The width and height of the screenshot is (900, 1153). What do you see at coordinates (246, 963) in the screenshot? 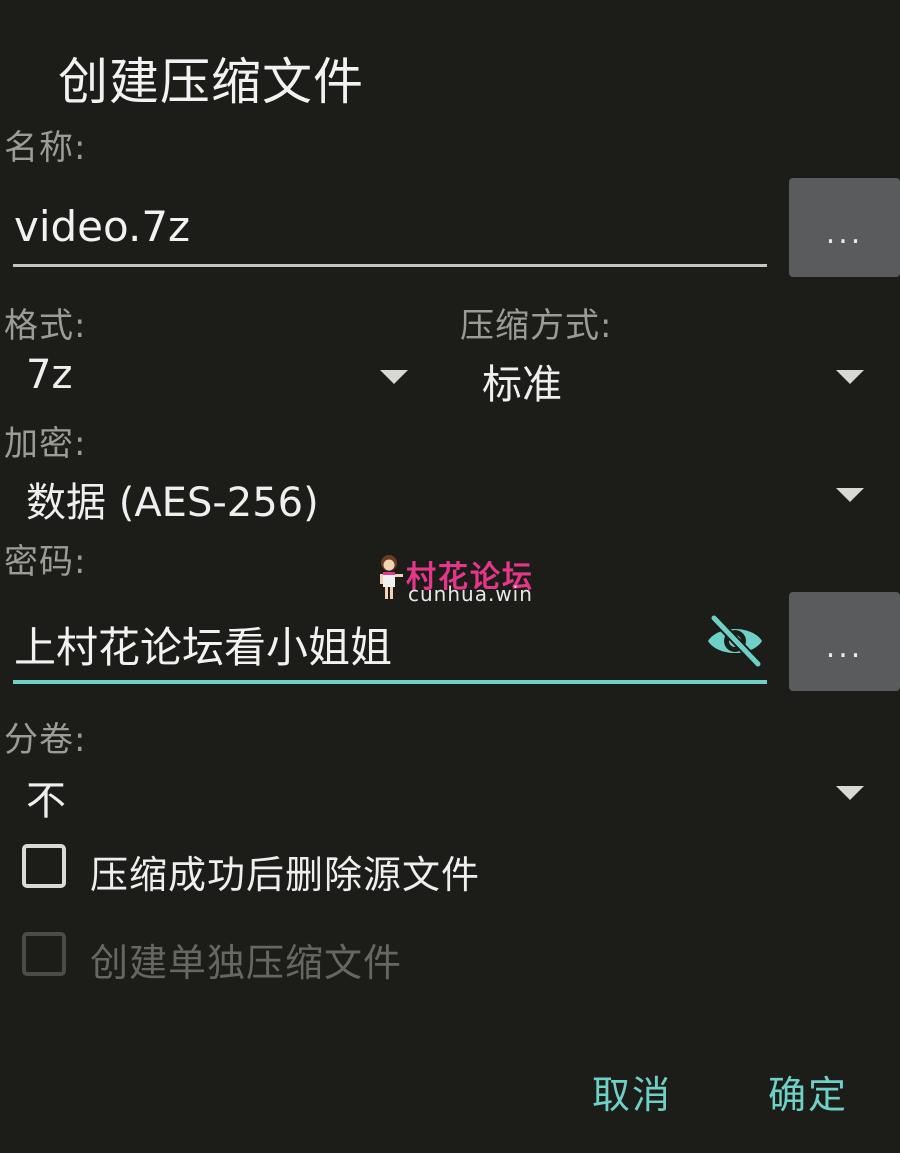
I see `separate-archive-label: 创建单独压缩文件` at bounding box center [246, 963].